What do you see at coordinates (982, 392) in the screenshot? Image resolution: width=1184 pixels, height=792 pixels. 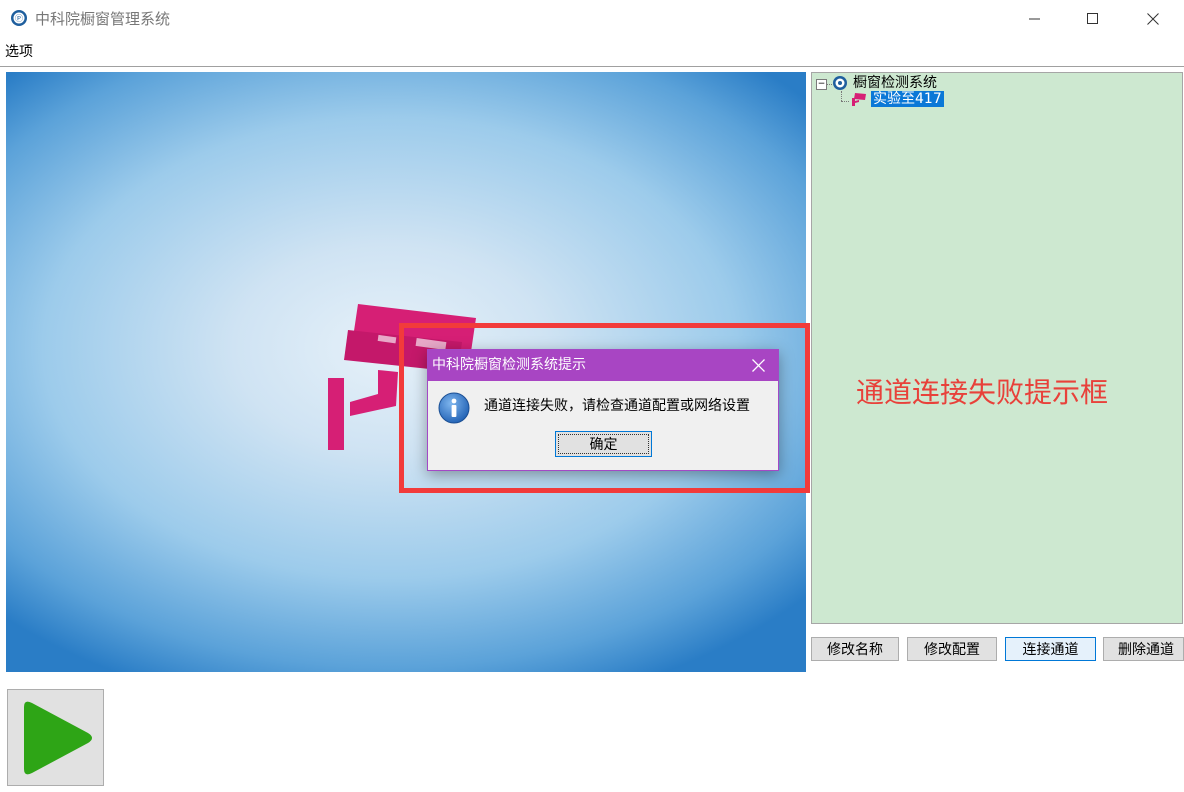 I see `annotation-label: 通道连接失败提示框` at bounding box center [982, 392].